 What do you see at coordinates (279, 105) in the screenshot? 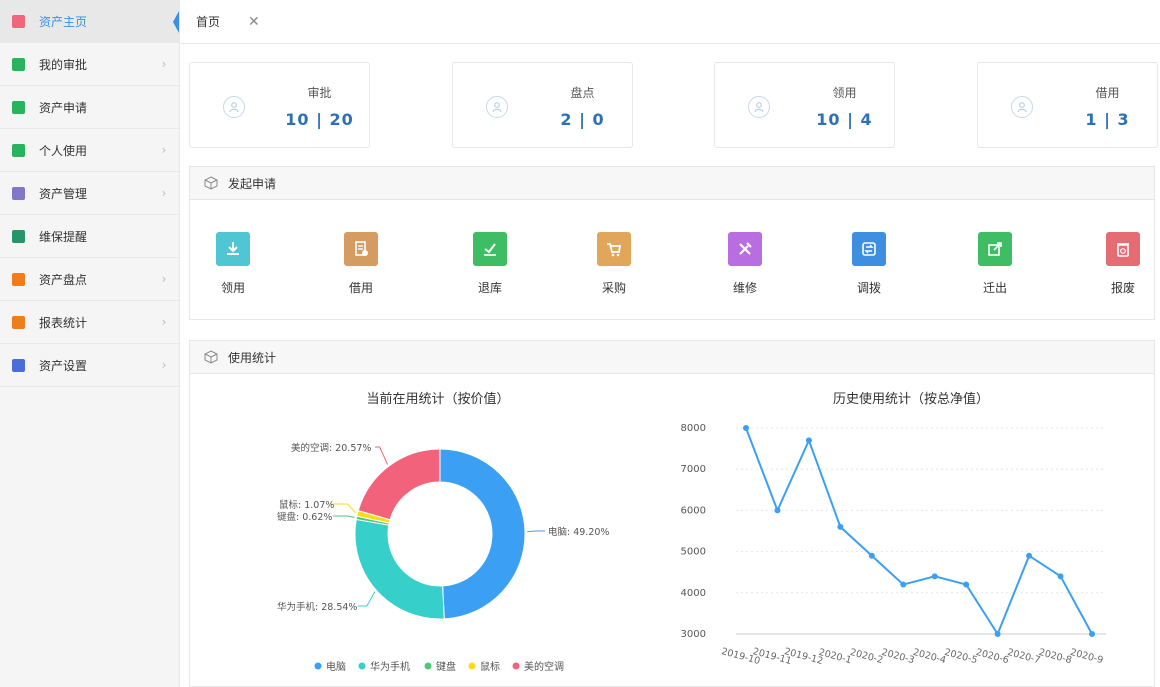
I see `stat-card: 审批 10 | 20` at bounding box center [279, 105].